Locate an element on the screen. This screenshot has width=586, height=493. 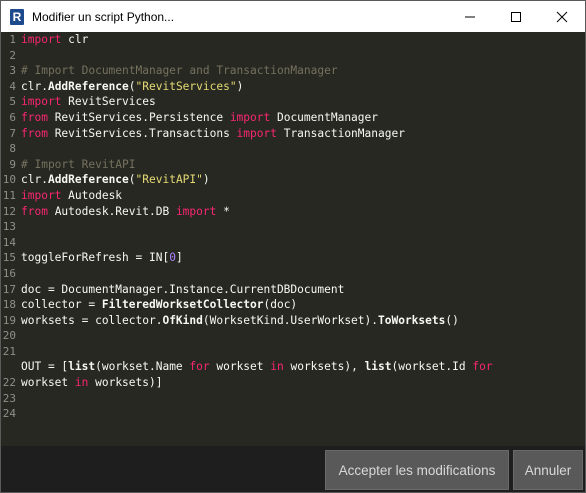
code-token: RevitServices.Transactions is located at coordinates (142, 133).